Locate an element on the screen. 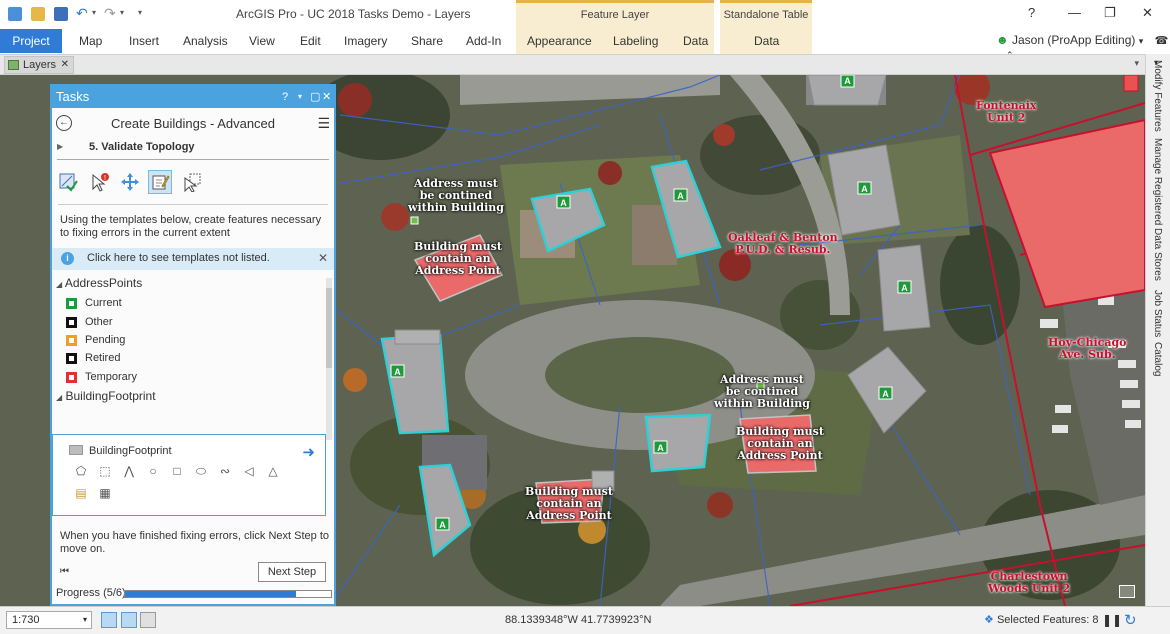 This screenshot has height=634, width=1170. subdivision-label: Hoy-Chicago Ave. Sub. is located at coordinates (1087, 348).